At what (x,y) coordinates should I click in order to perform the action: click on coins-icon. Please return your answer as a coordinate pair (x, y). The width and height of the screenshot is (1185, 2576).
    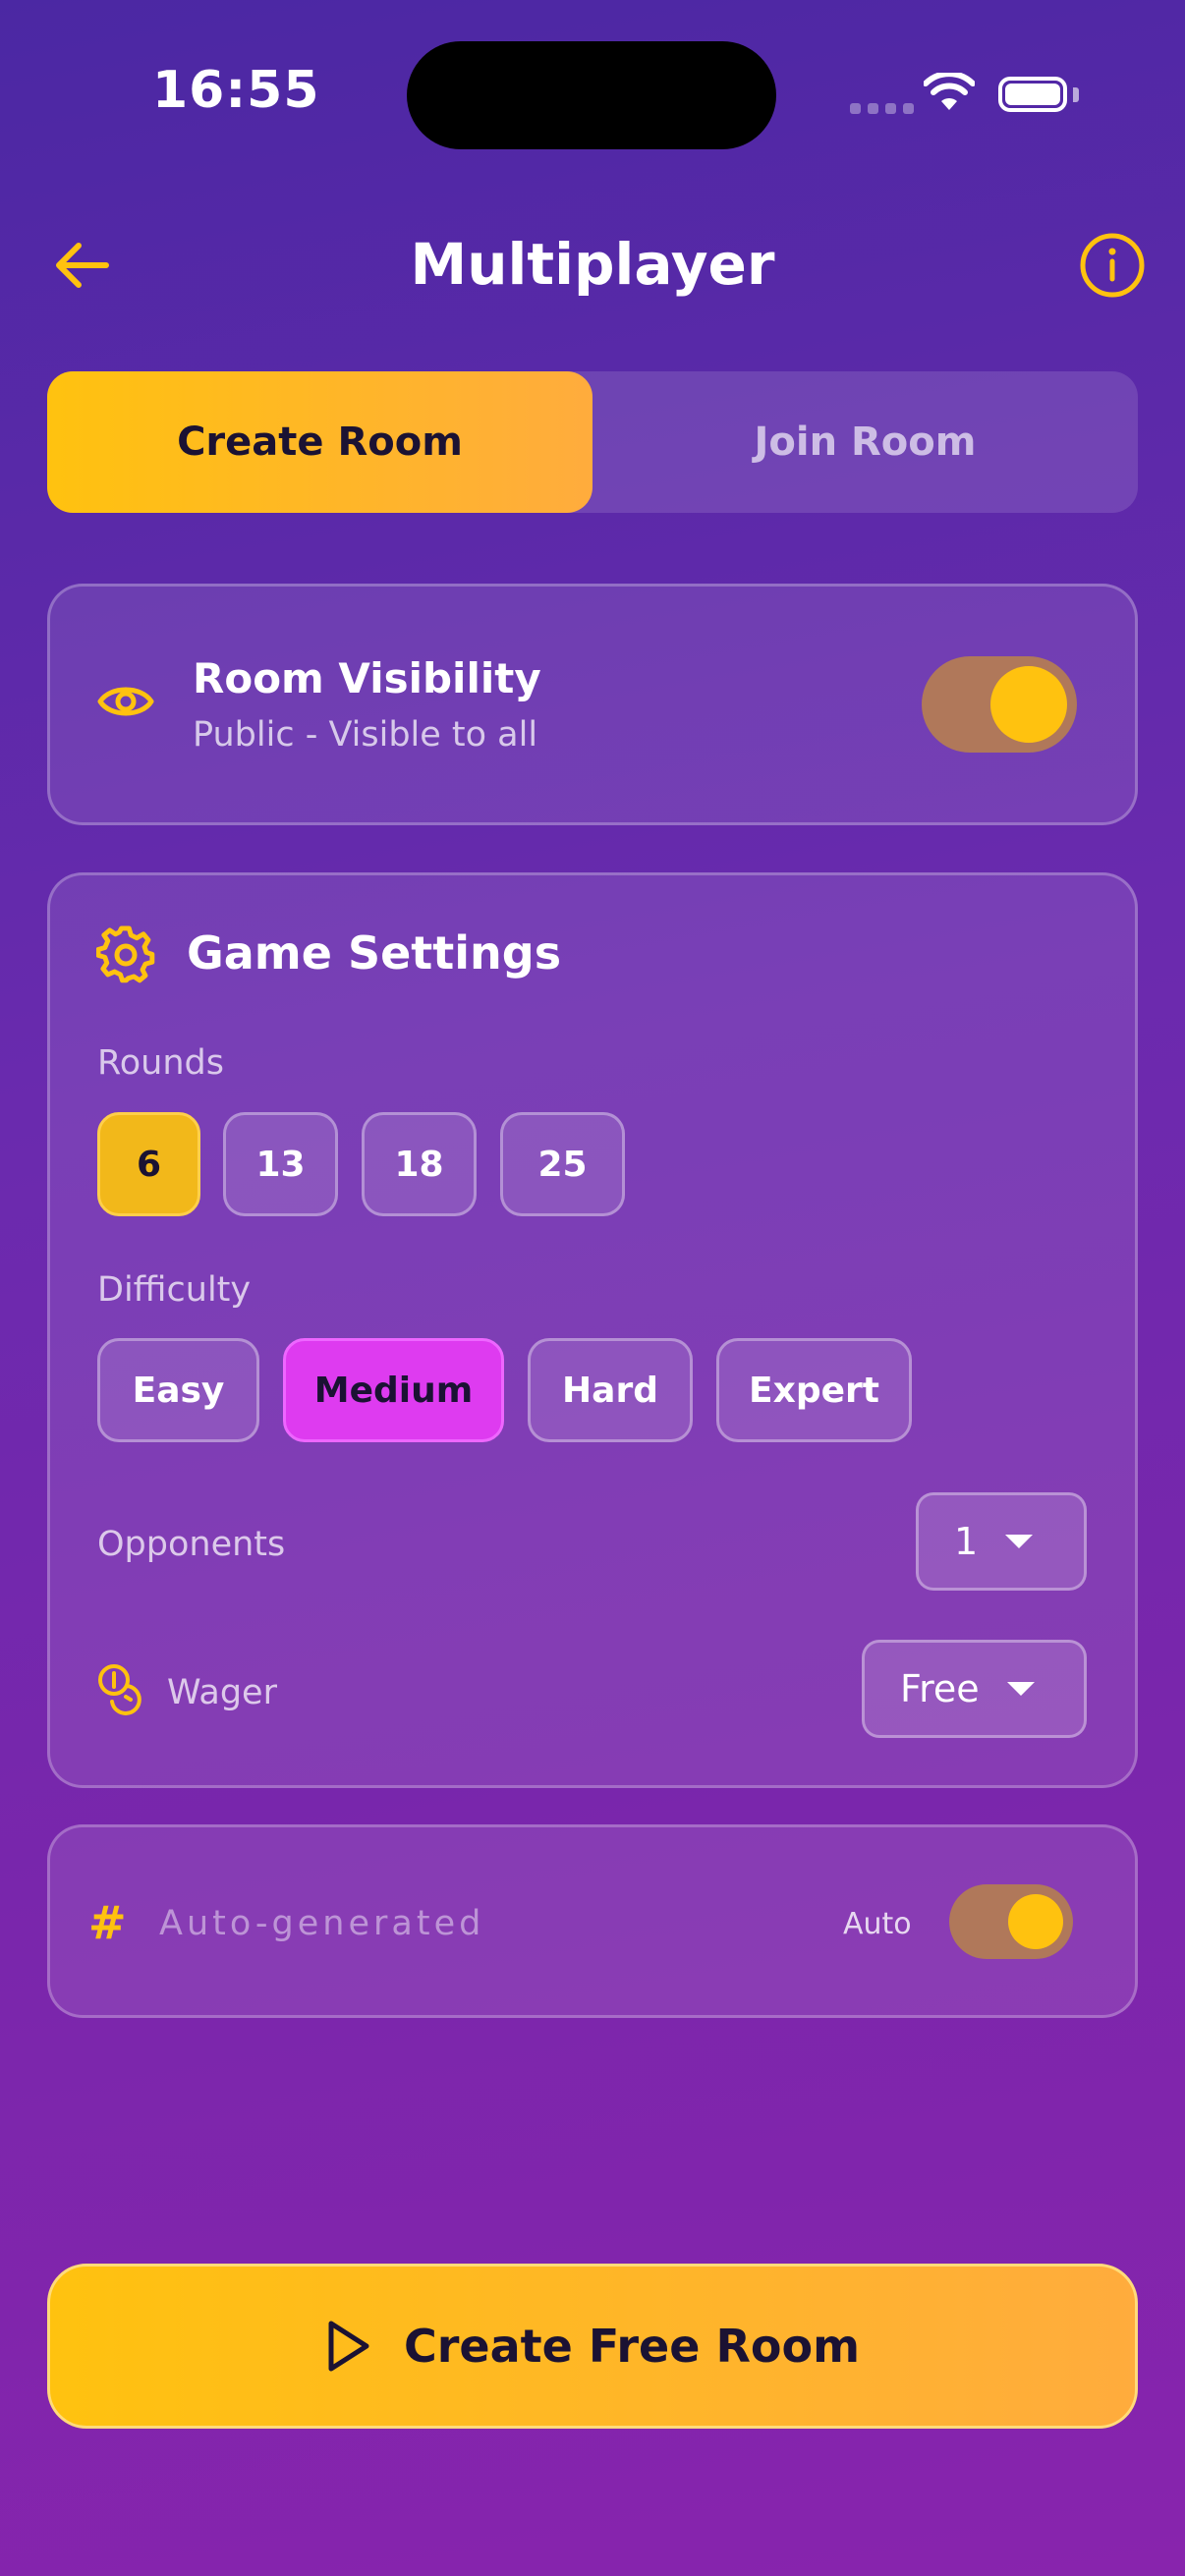
    Looking at the image, I should click on (120, 1689).